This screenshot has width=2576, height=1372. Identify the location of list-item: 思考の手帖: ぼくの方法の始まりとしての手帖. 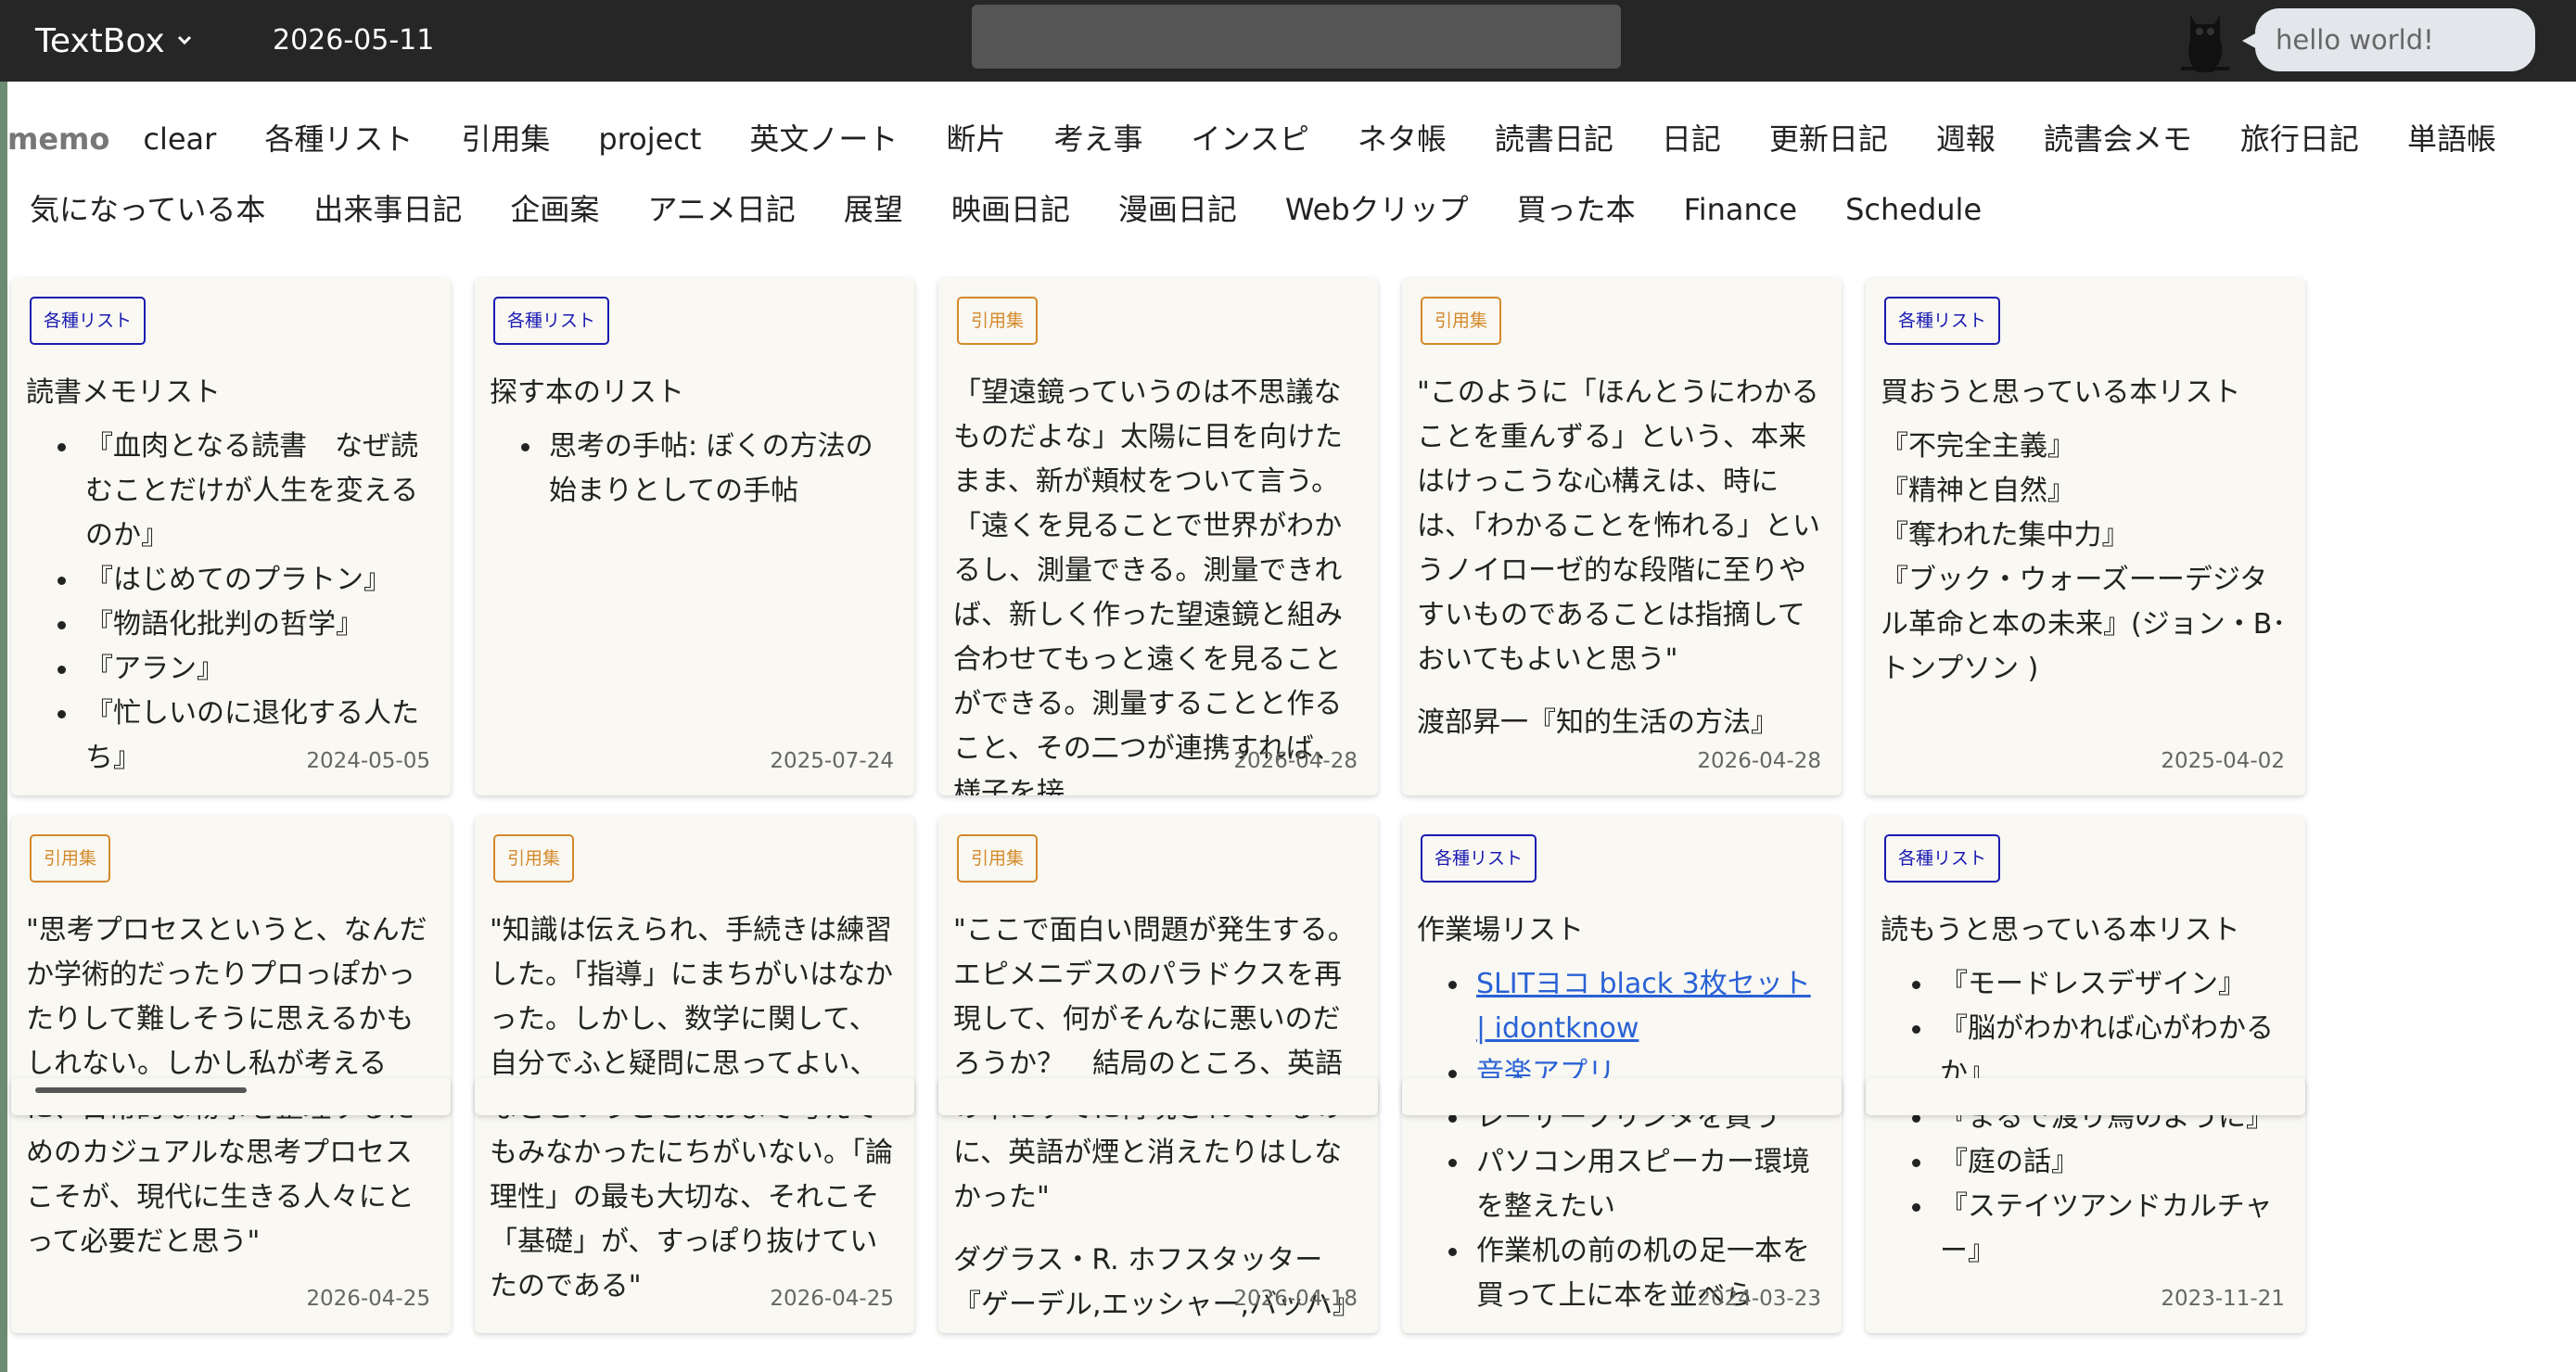
(694, 469).